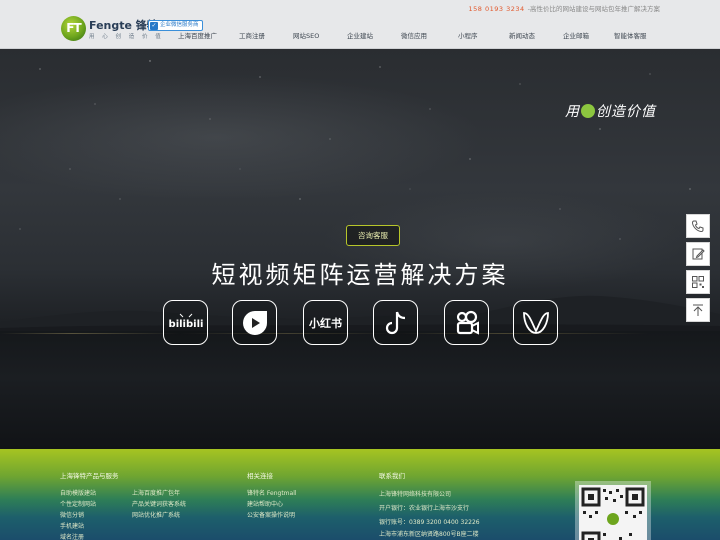 The image size is (720, 540). Describe the element at coordinates (271, 514) in the screenshot. I see `footer-link: 公安备案操作说明` at that location.